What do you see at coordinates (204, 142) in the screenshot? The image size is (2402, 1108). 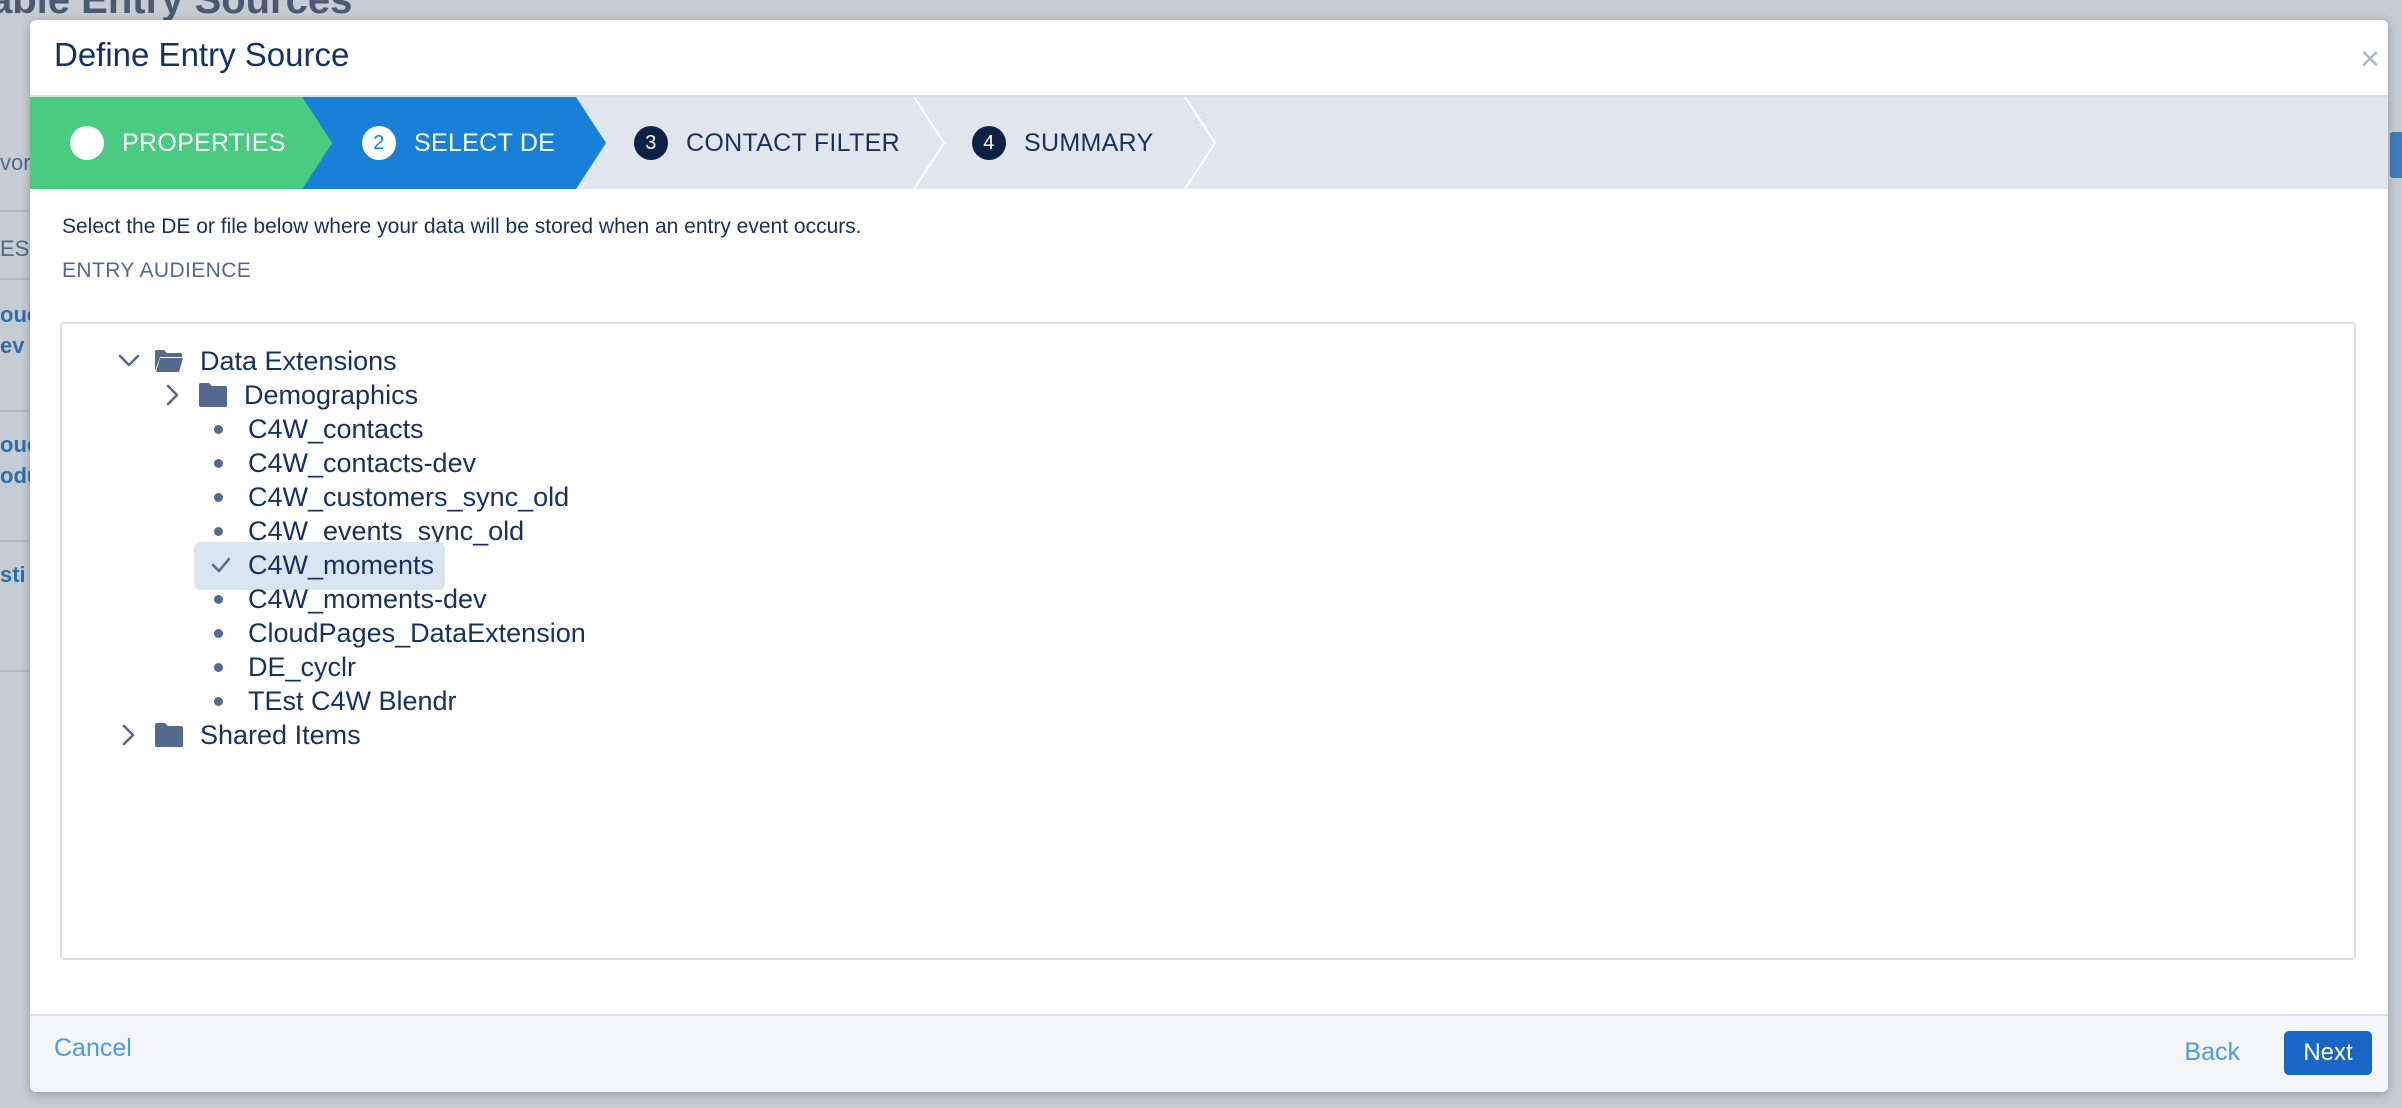 I see `step-label: PROPERTIES` at bounding box center [204, 142].